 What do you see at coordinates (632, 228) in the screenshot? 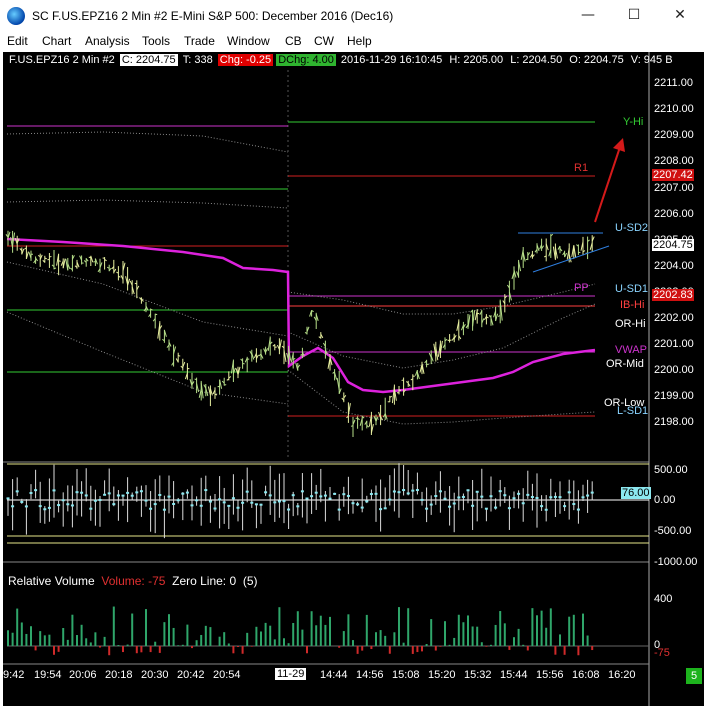
I see `u-sd2-label: U-SD2` at bounding box center [632, 228].